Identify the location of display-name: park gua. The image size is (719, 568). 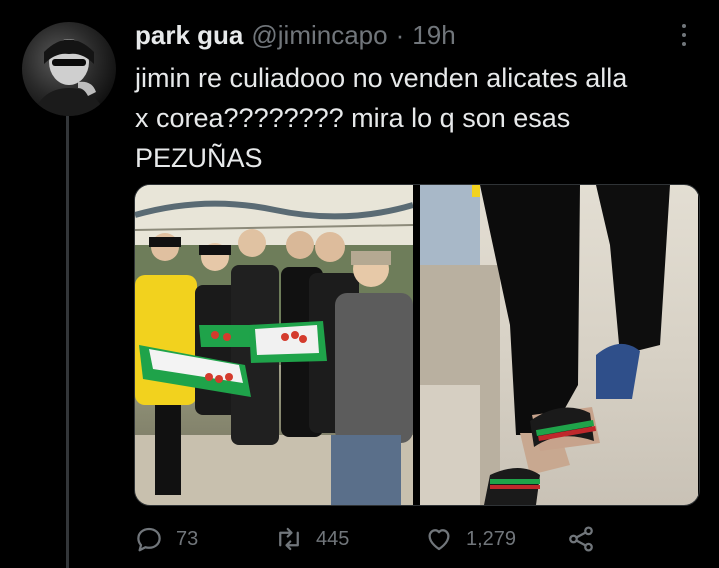
(189, 35).